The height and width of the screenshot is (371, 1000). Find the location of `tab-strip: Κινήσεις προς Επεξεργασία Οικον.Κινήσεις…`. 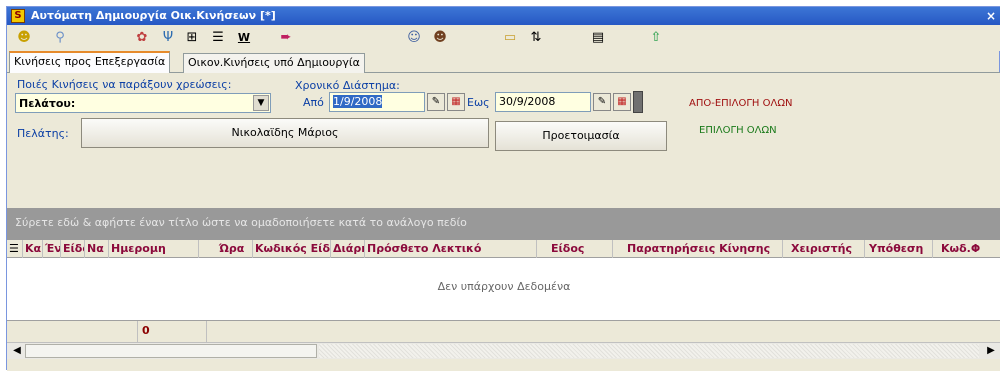

tab-strip: Κινήσεις προς Επεξεργασία Οικον.Κινήσεις… is located at coordinates (503, 62).